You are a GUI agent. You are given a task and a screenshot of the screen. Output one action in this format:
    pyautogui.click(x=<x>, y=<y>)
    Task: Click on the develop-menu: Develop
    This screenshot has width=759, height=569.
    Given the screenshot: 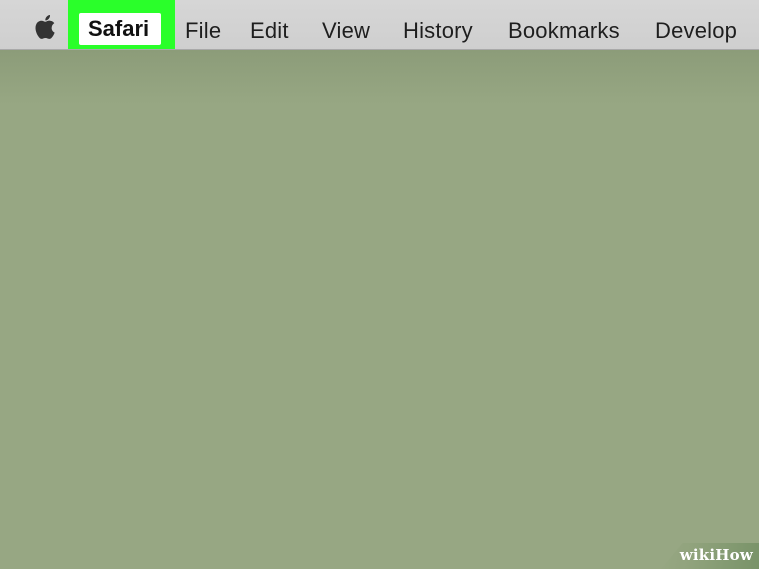 What is the action you would take?
    pyautogui.click(x=696, y=24)
    